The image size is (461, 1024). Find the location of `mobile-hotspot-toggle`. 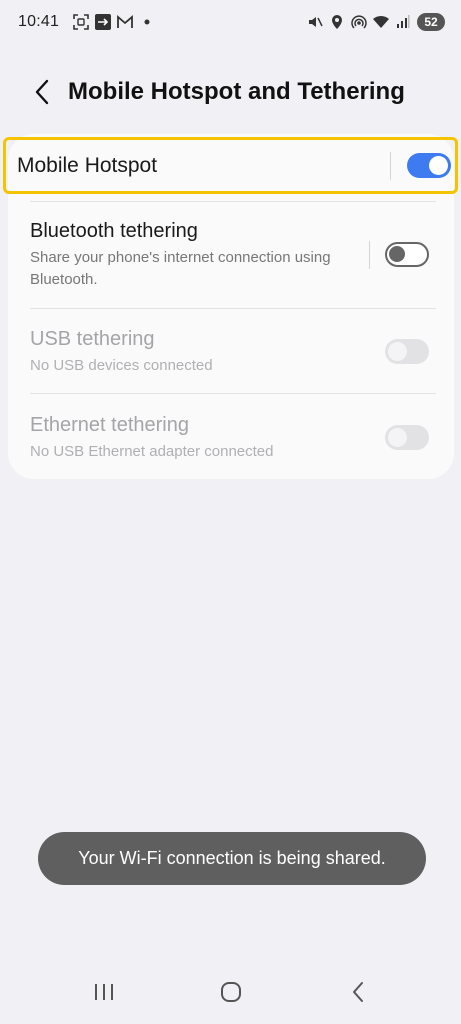

mobile-hotspot-toggle is located at coordinates (429, 165).